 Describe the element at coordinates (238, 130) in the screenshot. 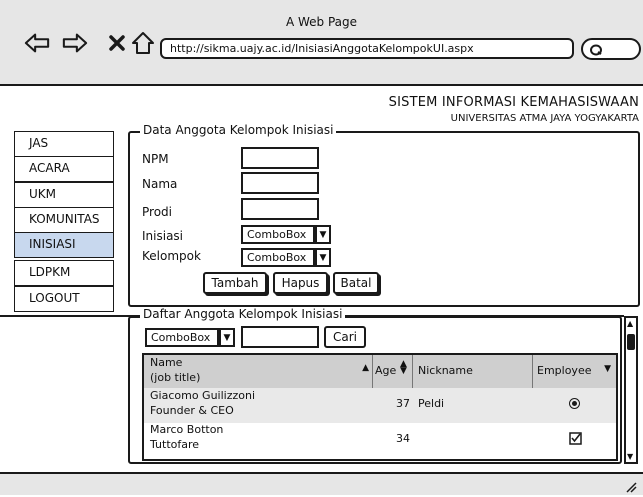

I see `form-legend: Data Anggota Kelompok Inisiasi` at that location.